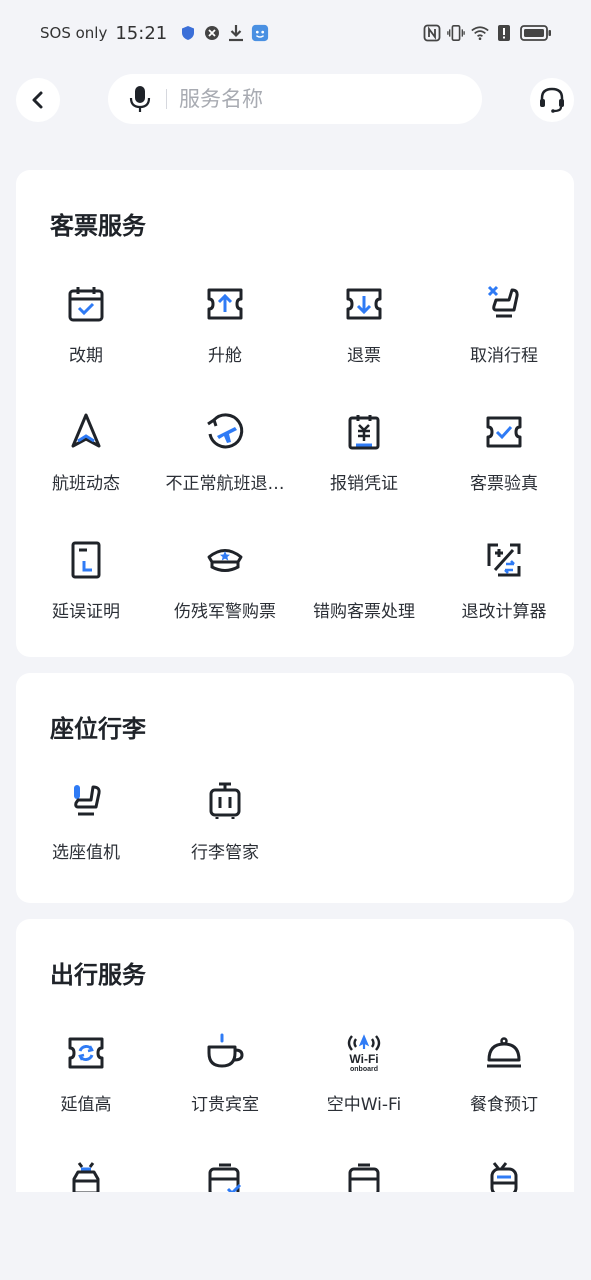  What do you see at coordinates (86, 459) in the screenshot?
I see `service-flight-status: 航班动态` at bounding box center [86, 459].